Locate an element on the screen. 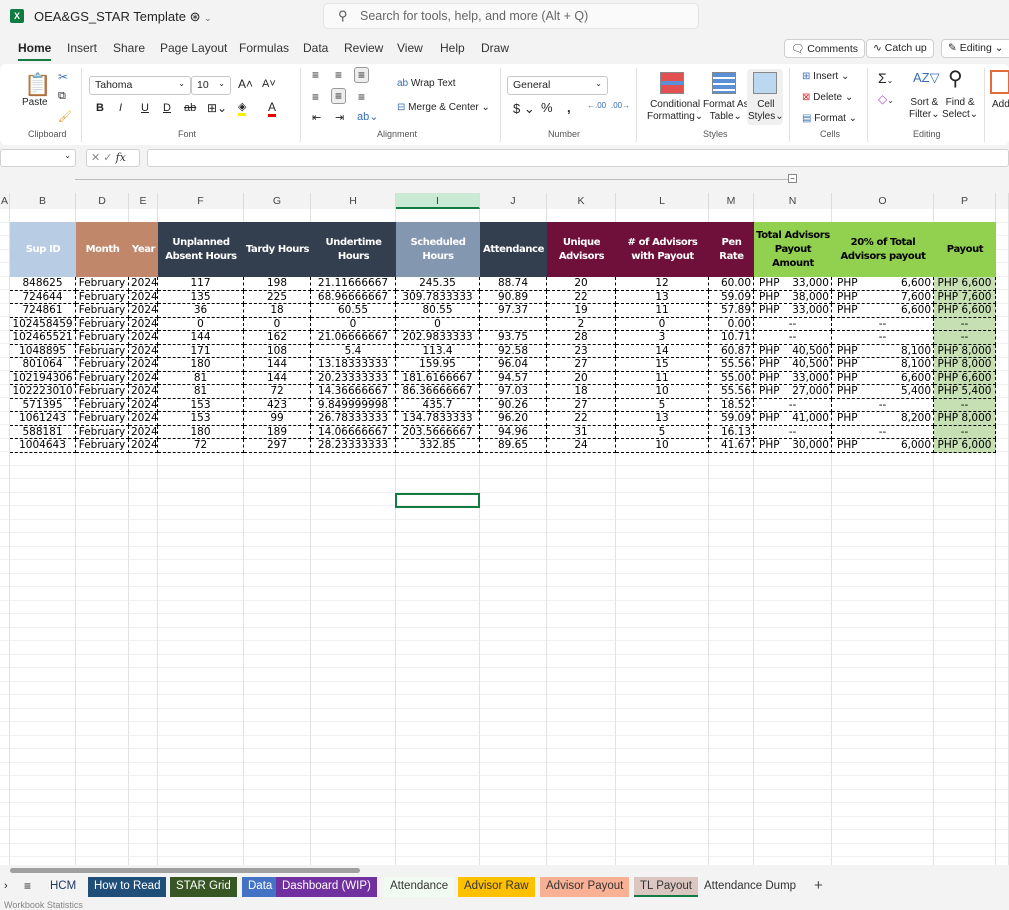 Image resolution: width=1009 pixels, height=910 pixels. table-cell: 55.00 is located at coordinates (731, 378).